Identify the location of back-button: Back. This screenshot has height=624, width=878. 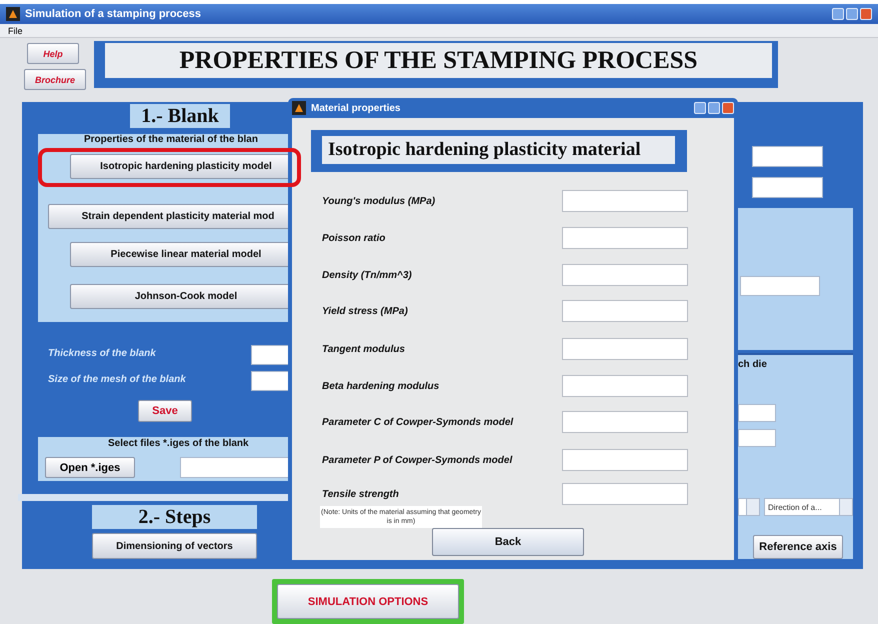
(508, 542).